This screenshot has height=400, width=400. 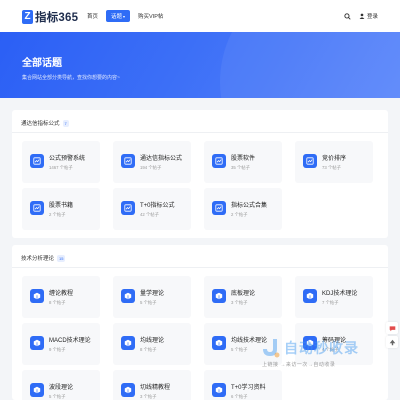 What do you see at coordinates (362, 16) in the screenshot?
I see `user-icon` at bounding box center [362, 16].